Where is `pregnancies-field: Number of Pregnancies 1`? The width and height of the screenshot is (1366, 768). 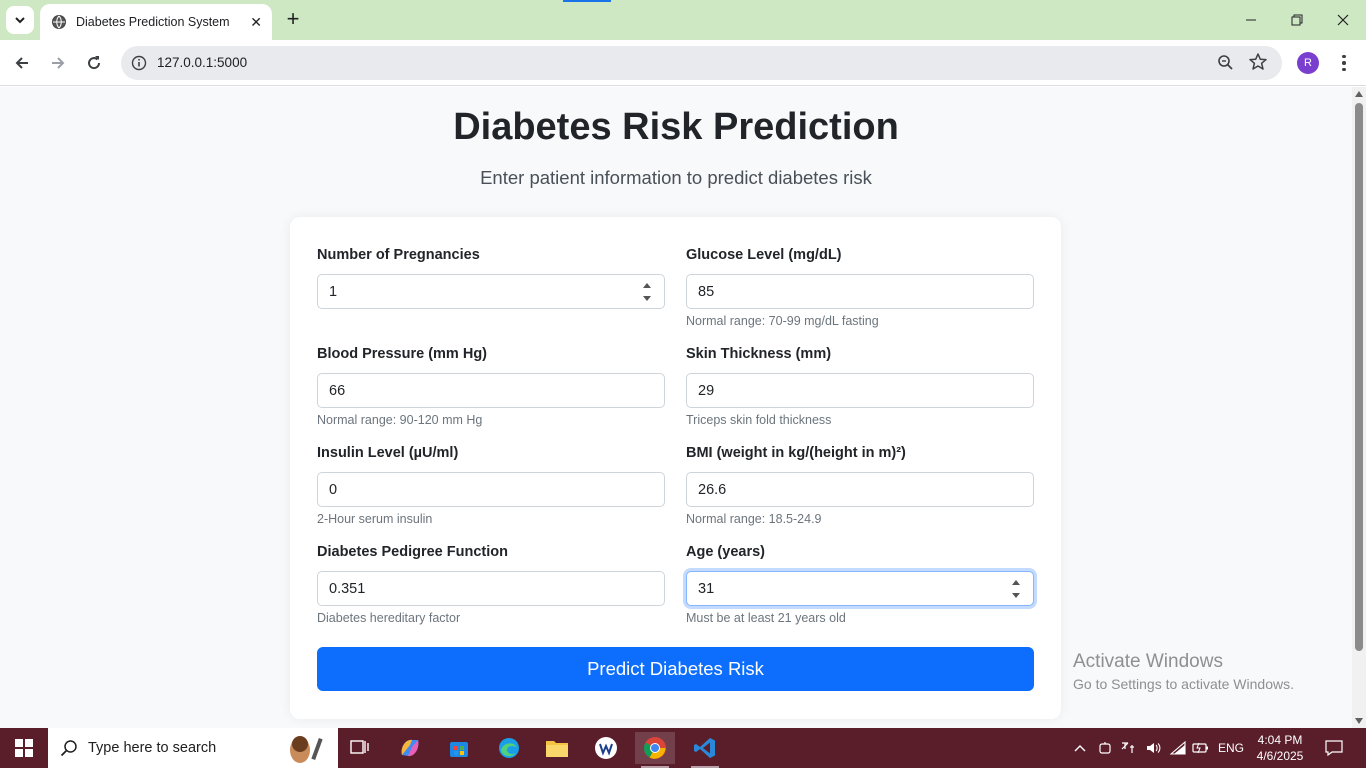 pregnancies-field: Number of Pregnancies 1 is located at coordinates (491, 278).